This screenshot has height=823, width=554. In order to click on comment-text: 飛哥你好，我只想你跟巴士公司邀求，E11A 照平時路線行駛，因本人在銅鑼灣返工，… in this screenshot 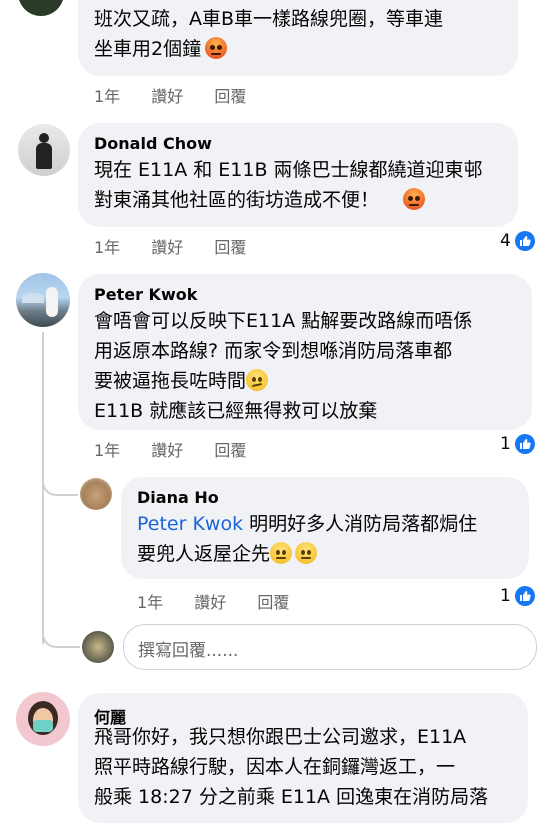, I will do `click(291, 767)`.